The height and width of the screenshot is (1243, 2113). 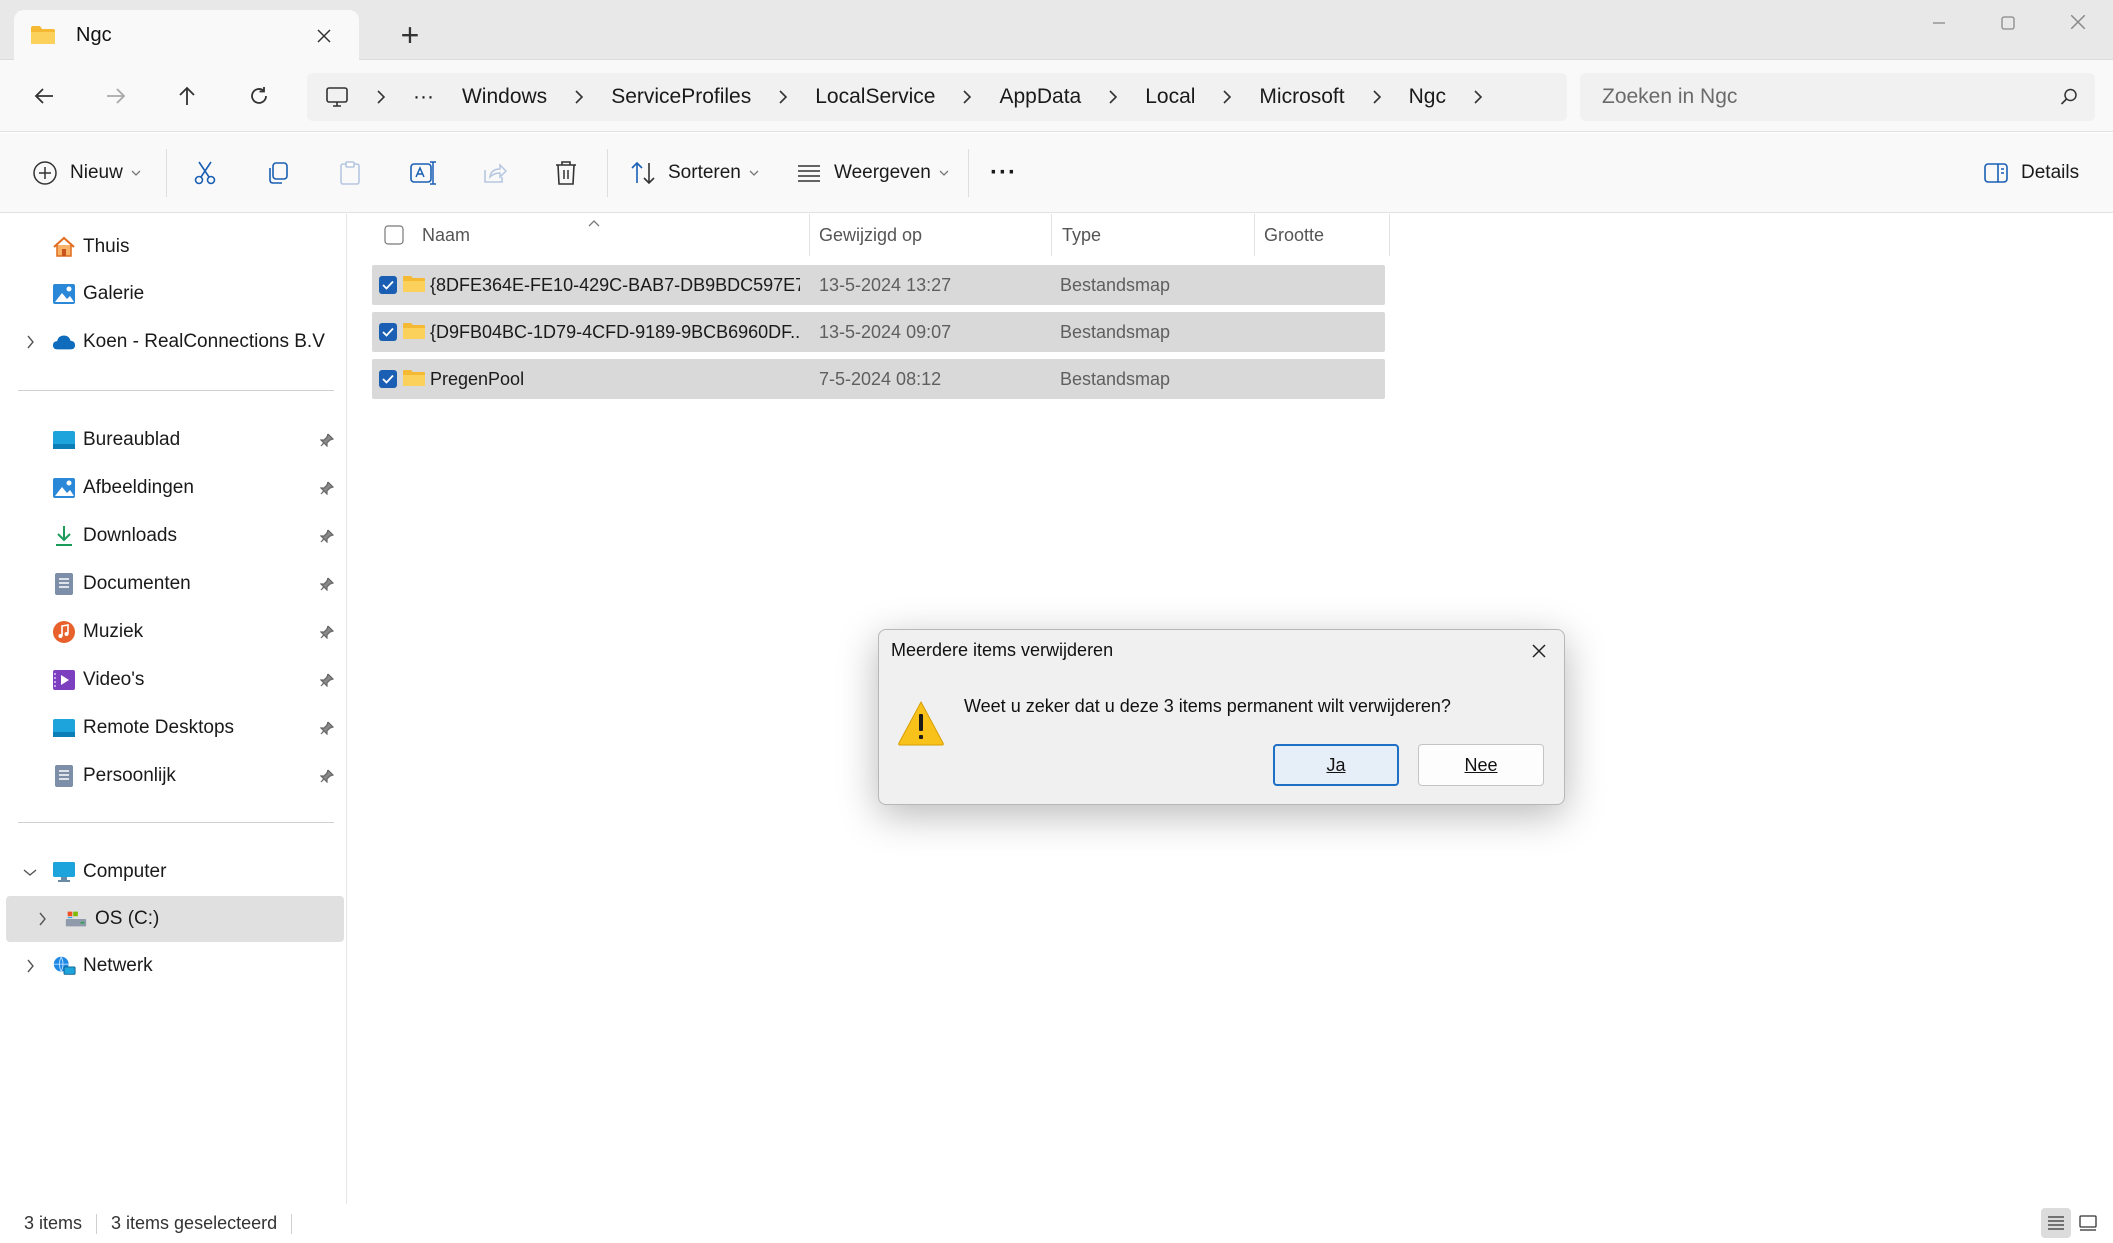 What do you see at coordinates (175, 440) in the screenshot?
I see `sidebar-item-desktop: Bureaublad` at bounding box center [175, 440].